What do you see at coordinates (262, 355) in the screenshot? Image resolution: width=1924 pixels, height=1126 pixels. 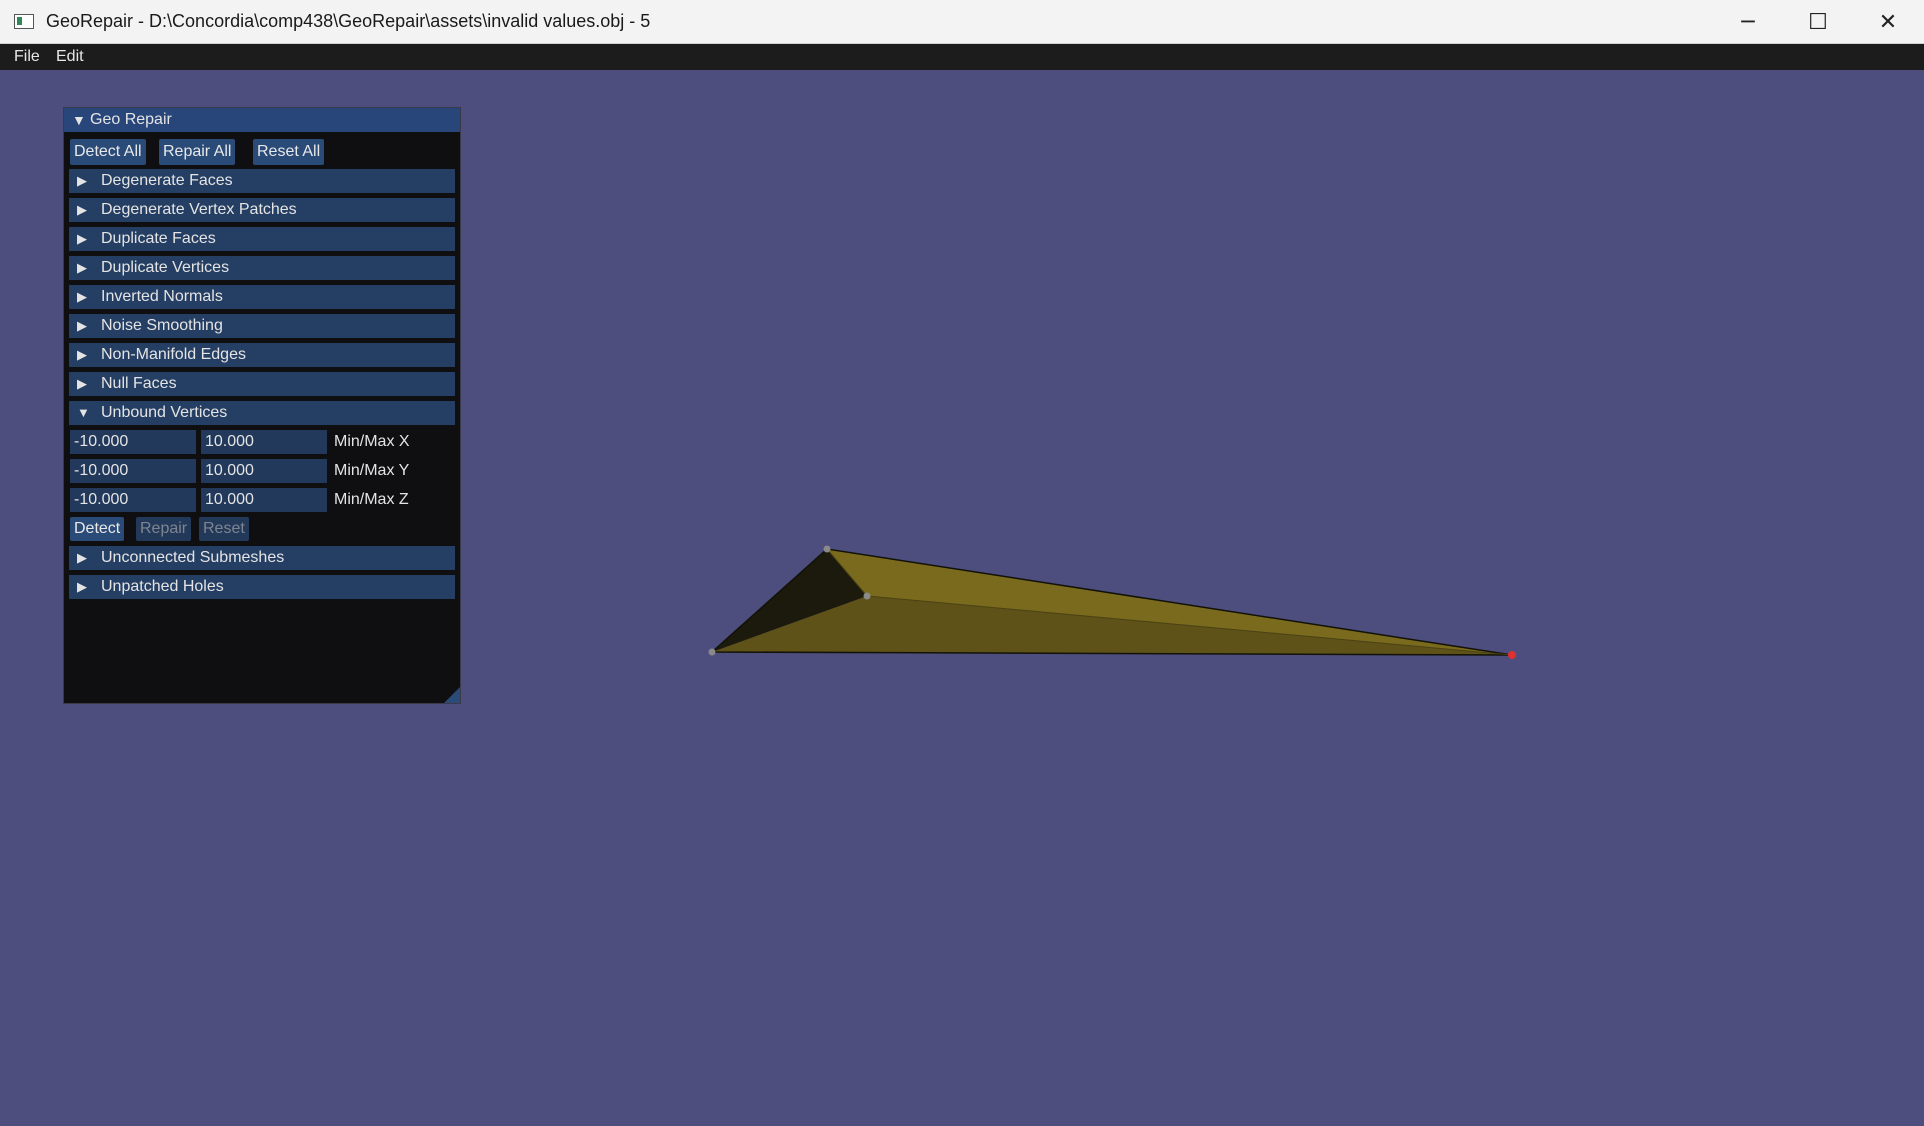 I see `section-non-manifold-edges: ▶ Non-Manifold Edges` at bounding box center [262, 355].